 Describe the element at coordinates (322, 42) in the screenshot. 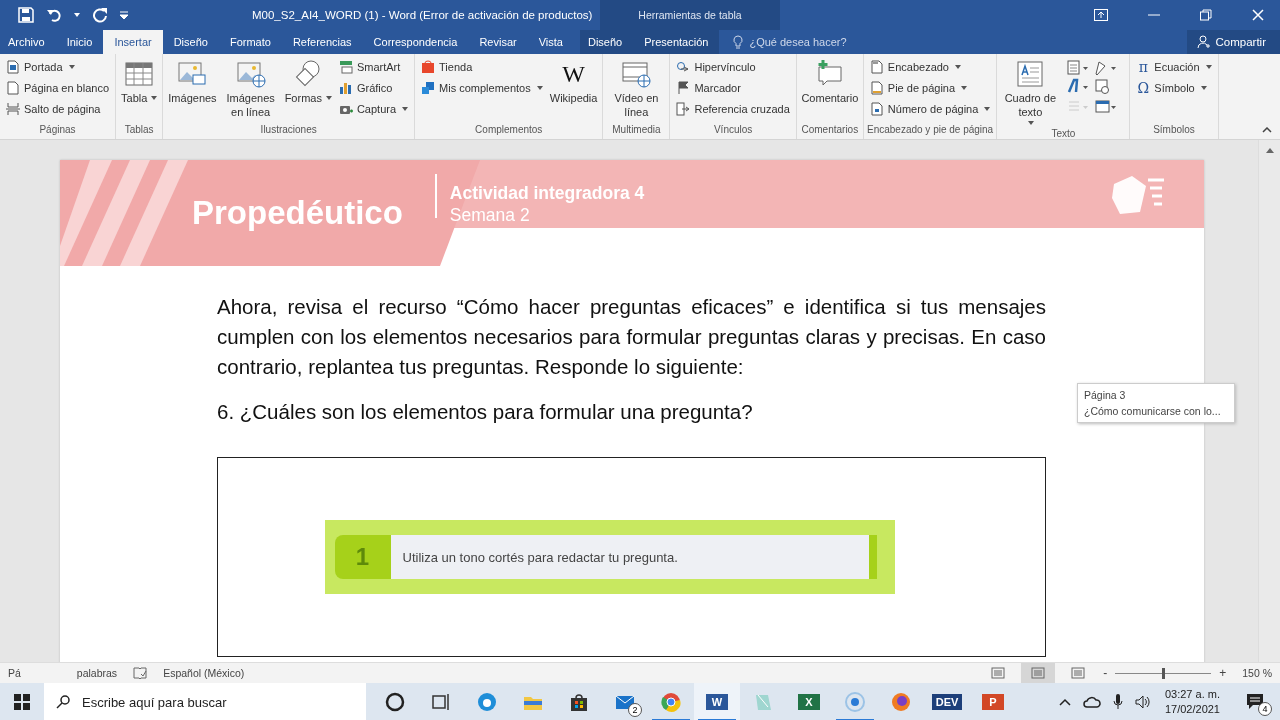

I see `ribbon-tab: Referencias` at that location.